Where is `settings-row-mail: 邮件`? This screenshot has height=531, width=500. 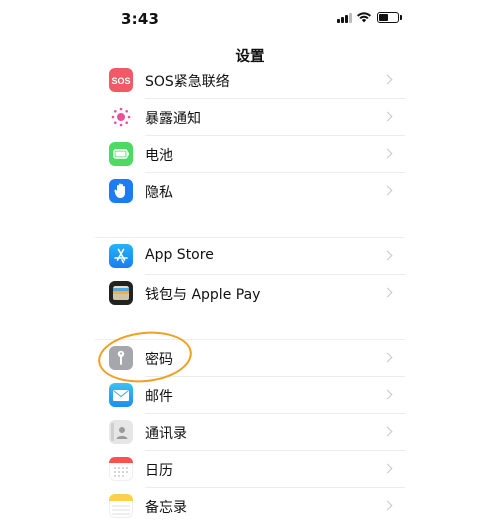
settings-row-mail: 邮件 is located at coordinates (250, 395).